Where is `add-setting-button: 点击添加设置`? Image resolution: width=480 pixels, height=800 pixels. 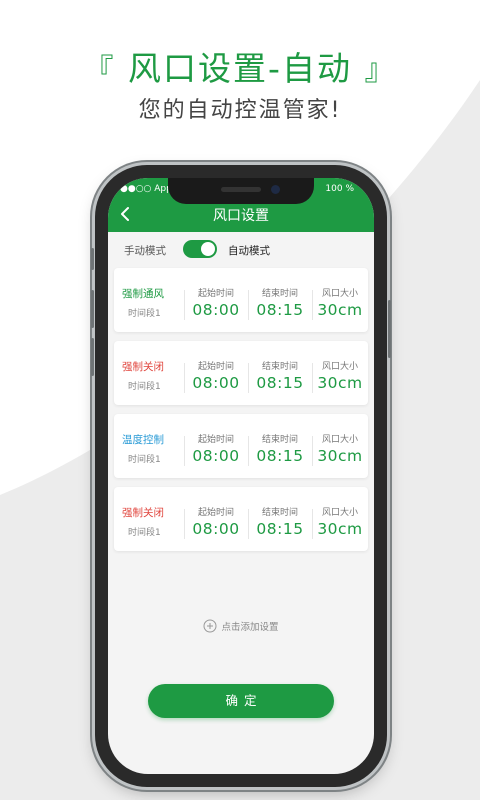 add-setting-button: 点击添加设置 is located at coordinates (241, 626).